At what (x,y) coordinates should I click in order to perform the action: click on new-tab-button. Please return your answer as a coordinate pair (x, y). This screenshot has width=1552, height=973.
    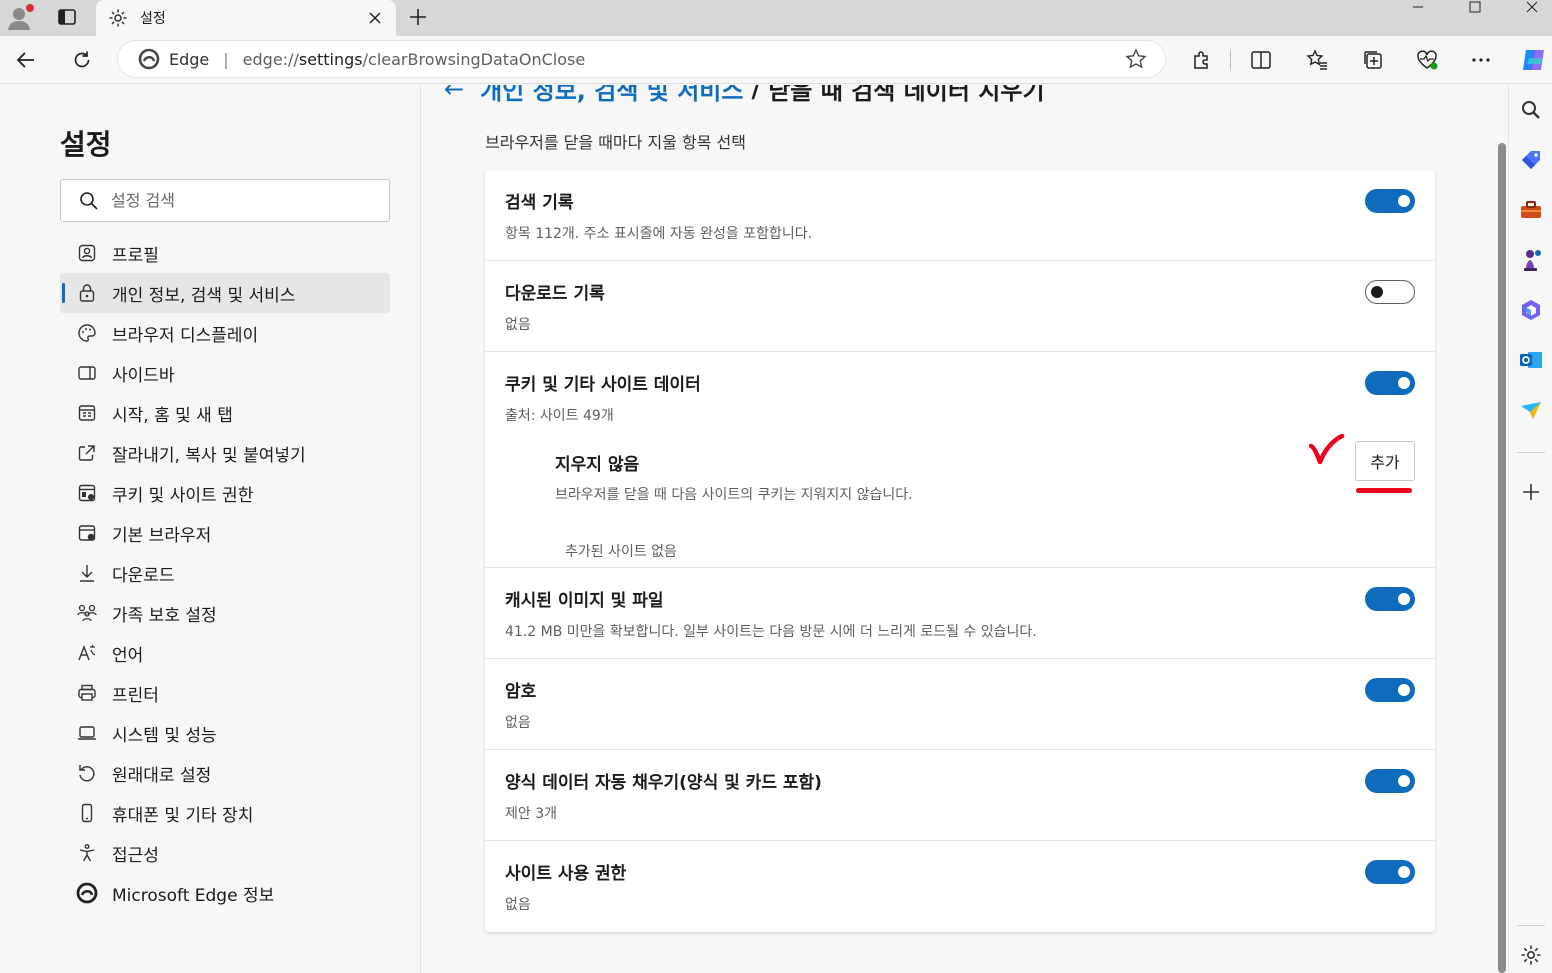
    Looking at the image, I should click on (418, 17).